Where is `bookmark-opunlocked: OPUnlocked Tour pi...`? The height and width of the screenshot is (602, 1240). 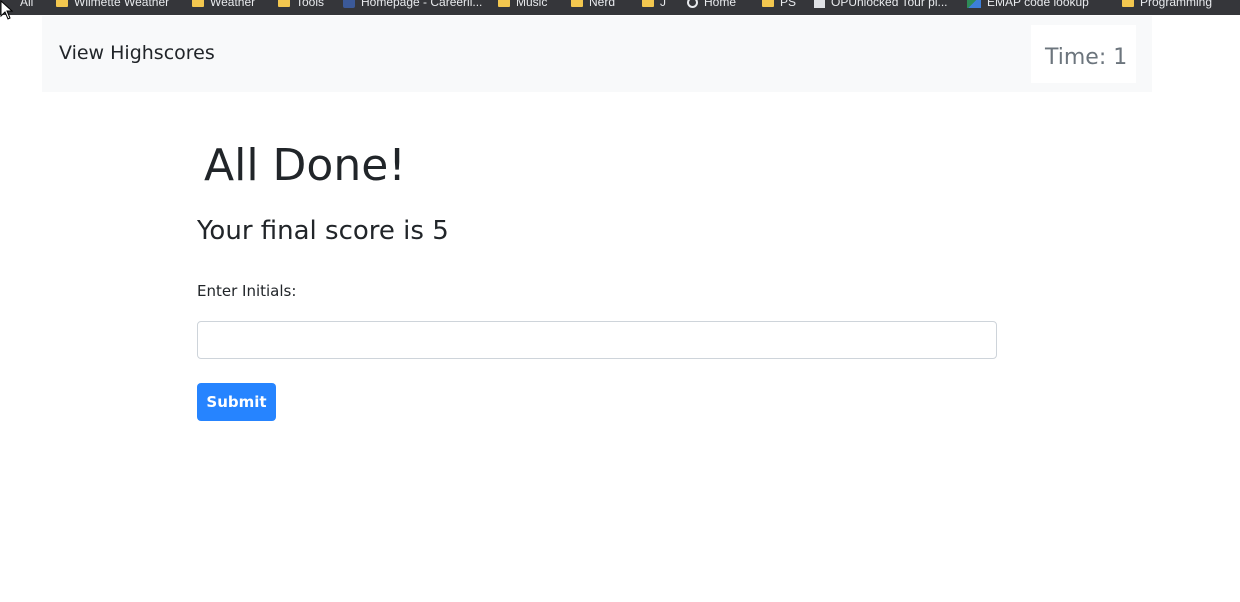 bookmark-opunlocked: OPUnlocked Tour pi... is located at coordinates (881, 4).